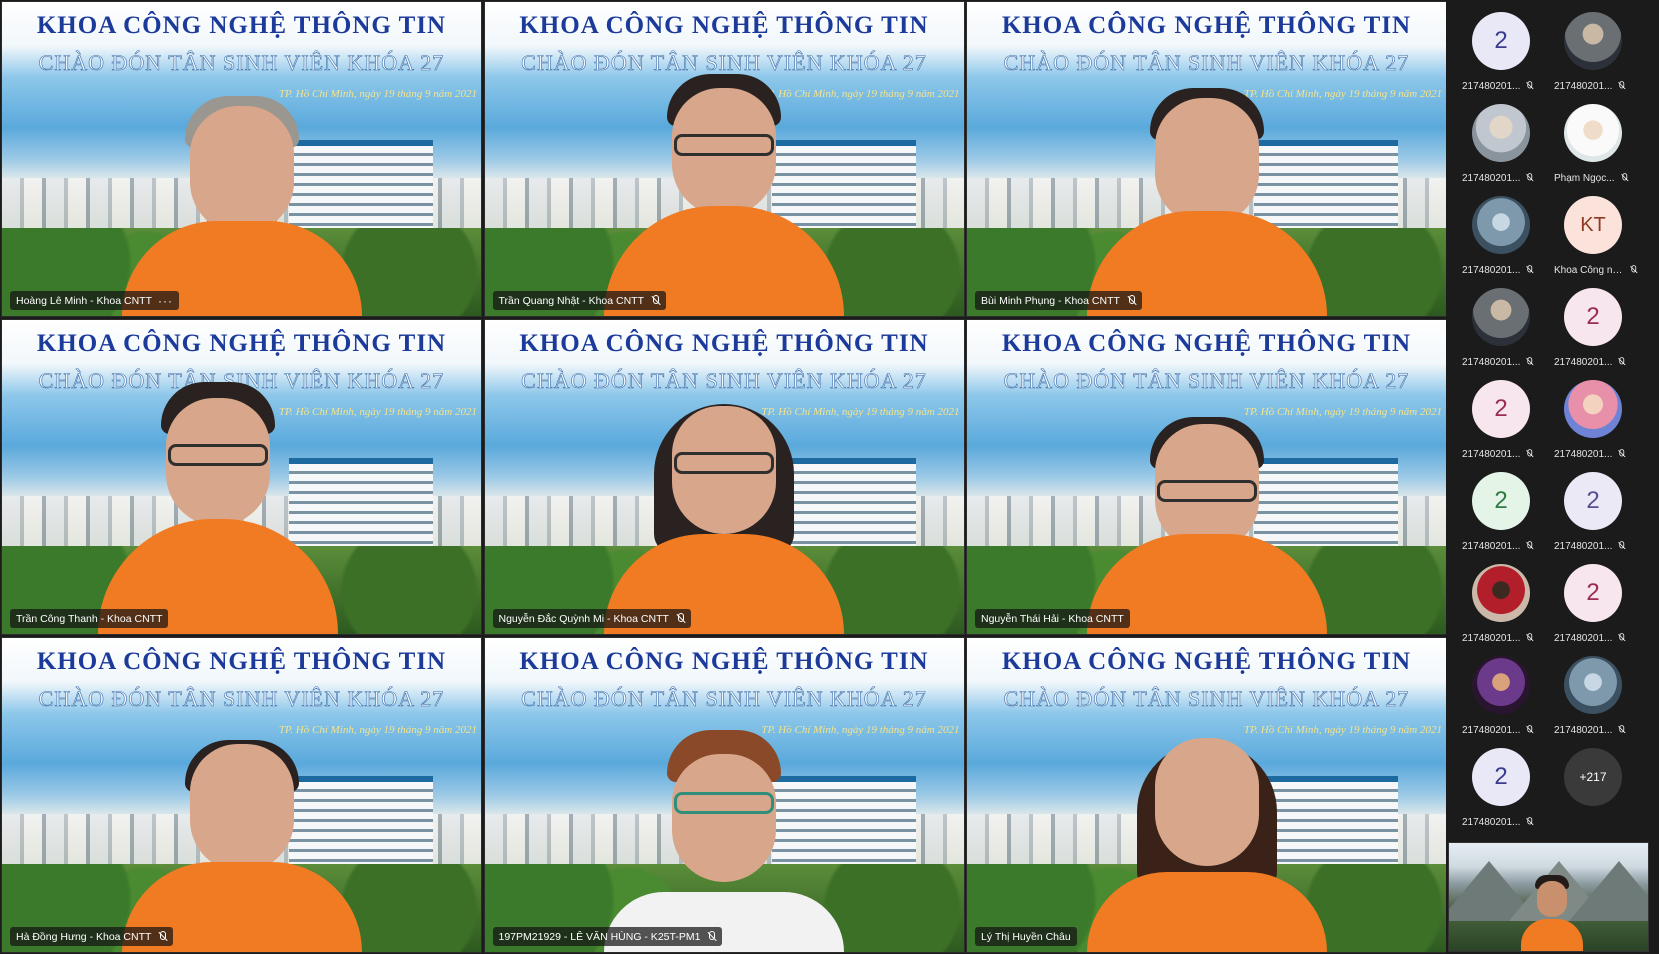  I want to click on participant-name-tag: Trần Công Thanh - Khoa CNTT, so click(89, 618).